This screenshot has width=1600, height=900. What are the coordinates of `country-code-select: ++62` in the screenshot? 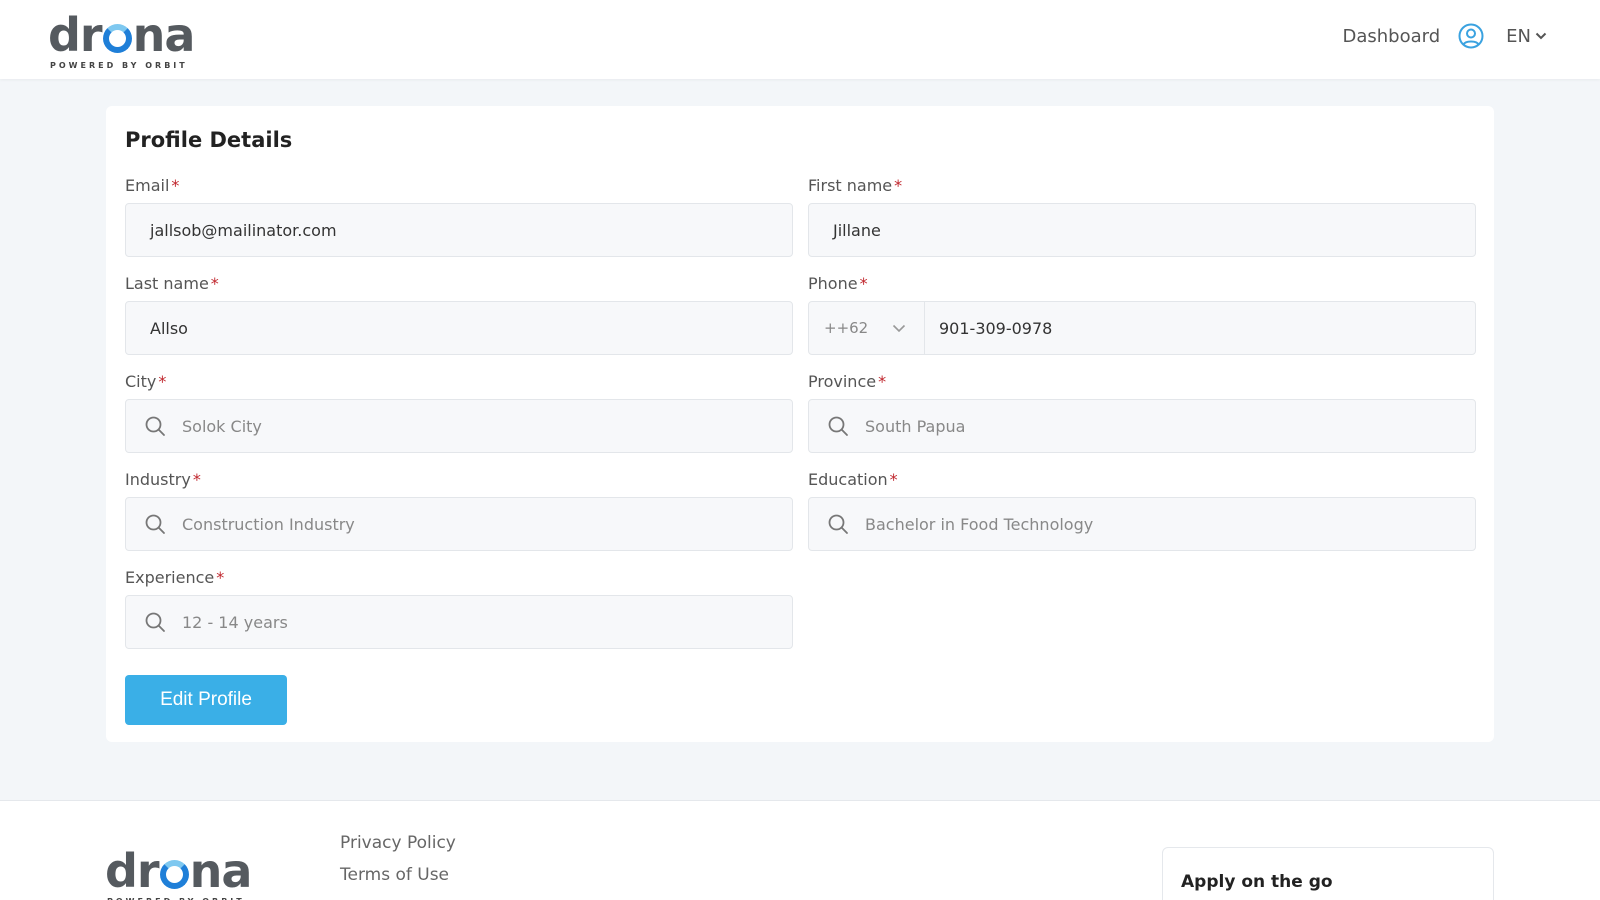 It's located at (867, 328).